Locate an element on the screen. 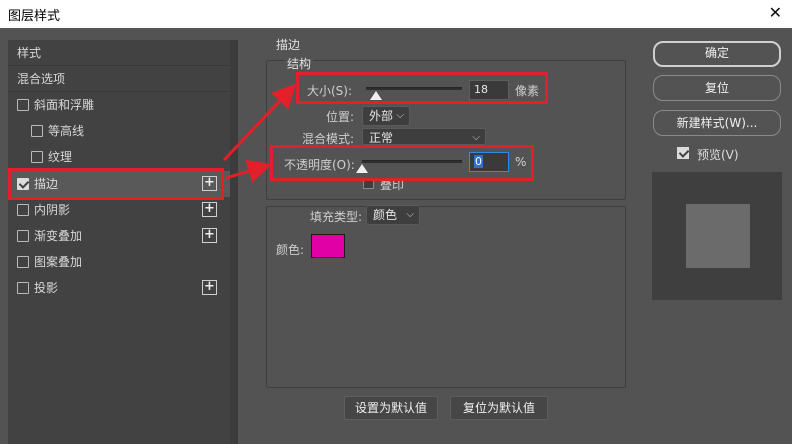 This screenshot has height=444, width=792. preview-label: 预览(V) is located at coordinates (718, 155).